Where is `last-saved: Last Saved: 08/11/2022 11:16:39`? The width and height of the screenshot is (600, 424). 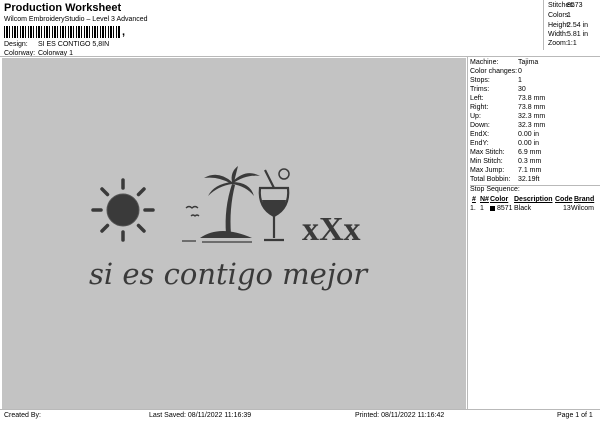 last-saved: Last Saved: 08/11/2022 11:16:39 is located at coordinates (200, 415).